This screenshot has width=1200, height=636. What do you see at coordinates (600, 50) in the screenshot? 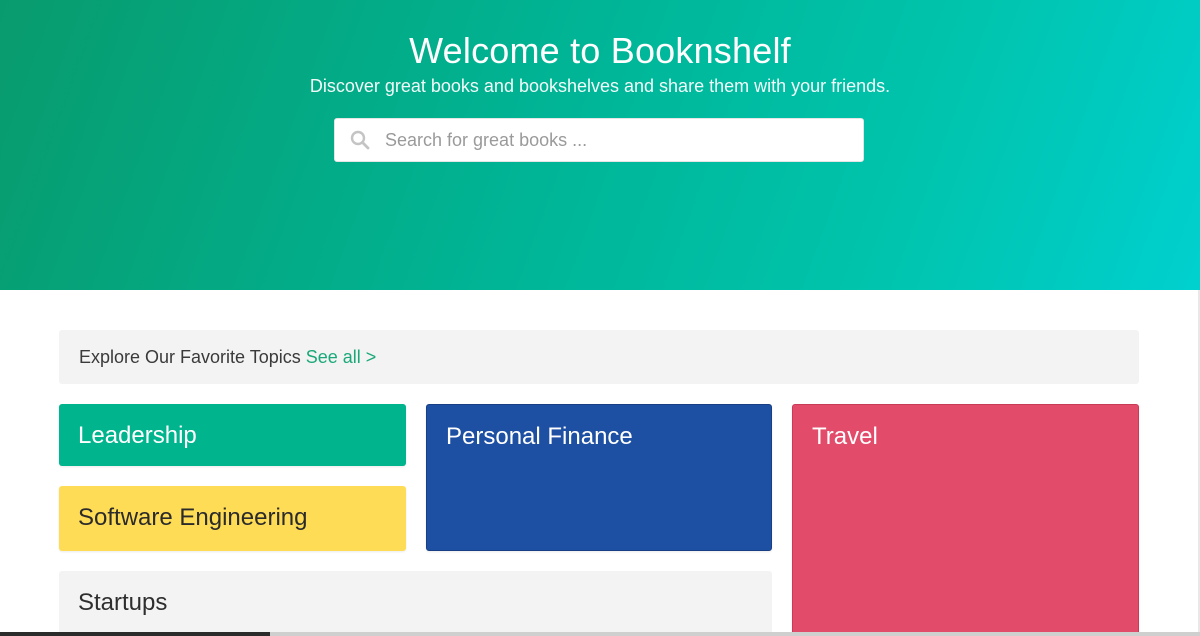
I see `hero-title: Welcome to Booknshelf` at bounding box center [600, 50].